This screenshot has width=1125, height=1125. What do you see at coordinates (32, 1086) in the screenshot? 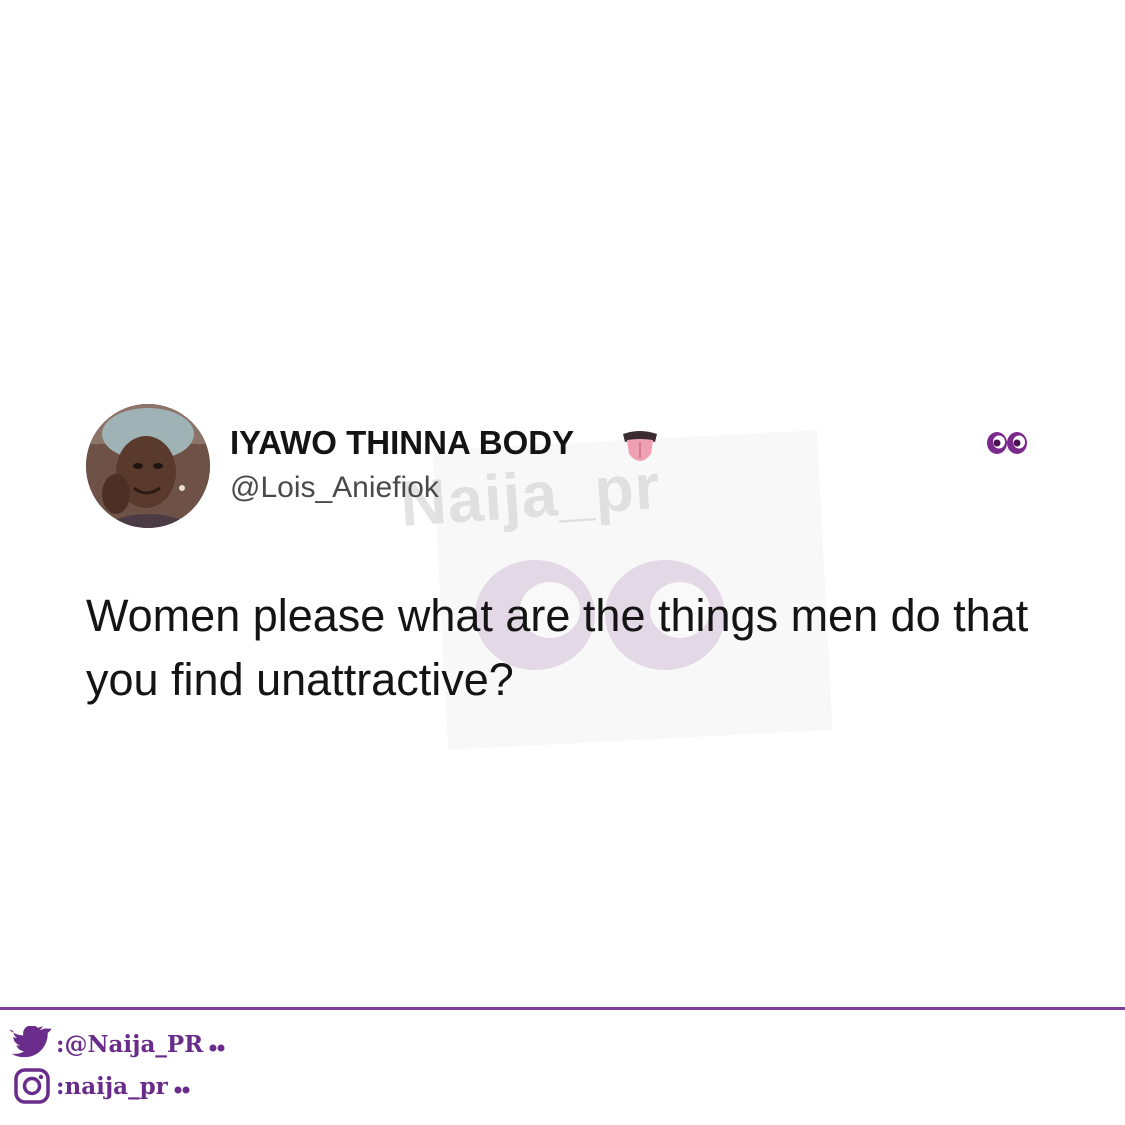
I see `instagram-icon` at bounding box center [32, 1086].